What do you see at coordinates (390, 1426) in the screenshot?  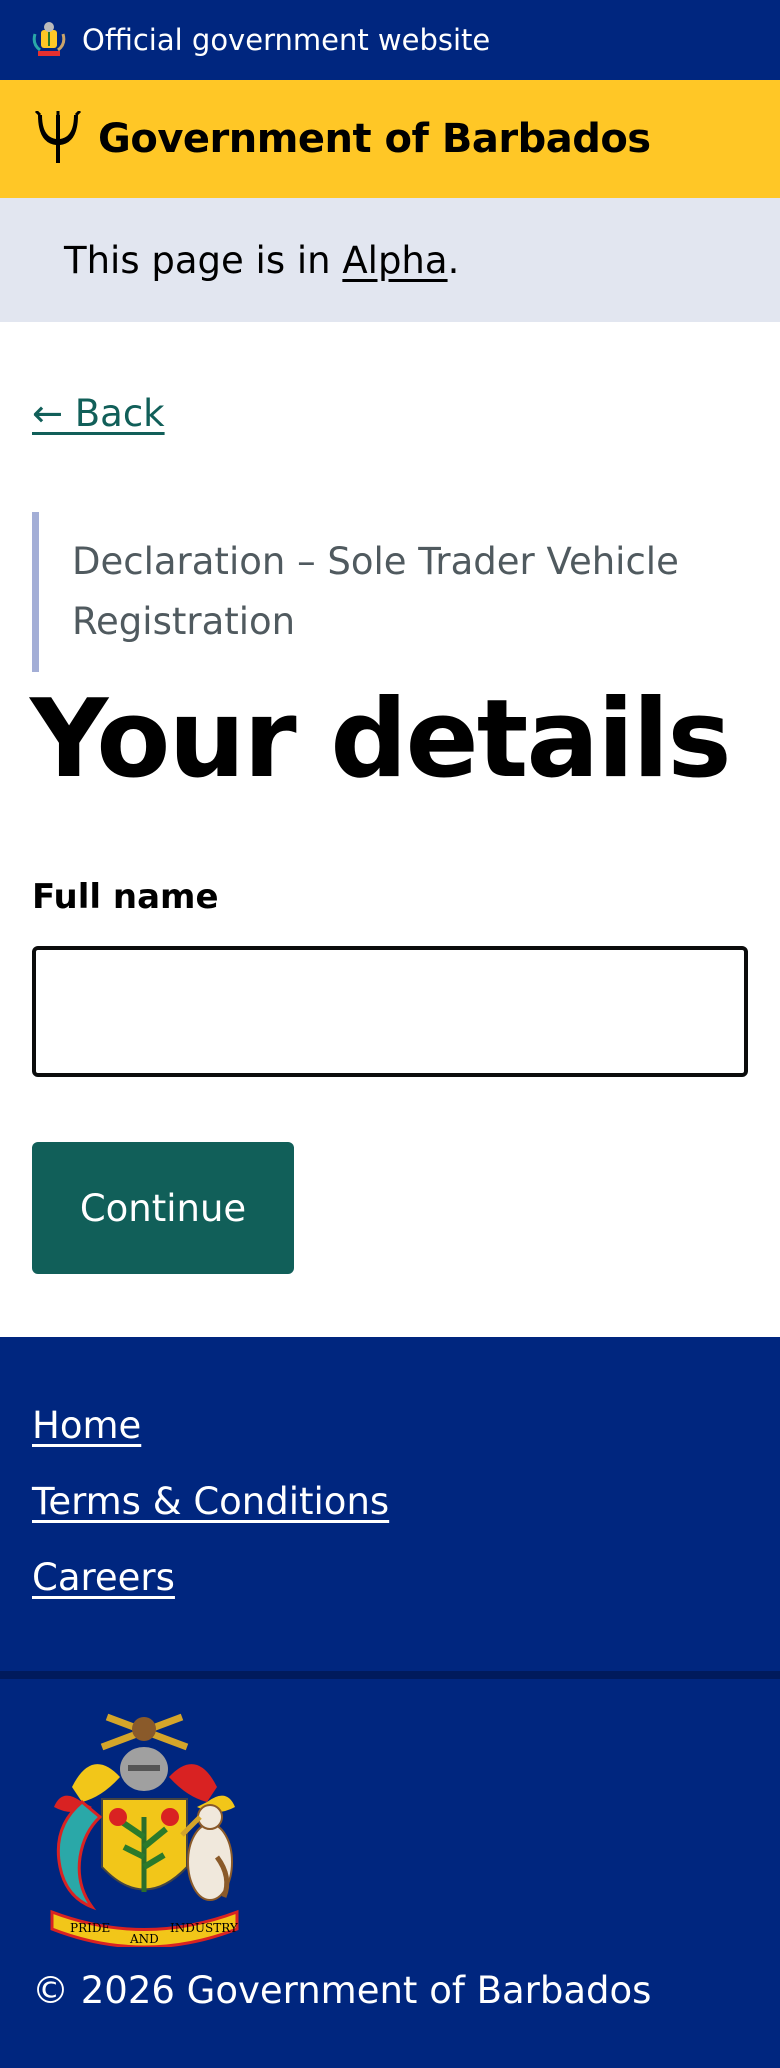 I see `footer-link-home: Home` at bounding box center [390, 1426].